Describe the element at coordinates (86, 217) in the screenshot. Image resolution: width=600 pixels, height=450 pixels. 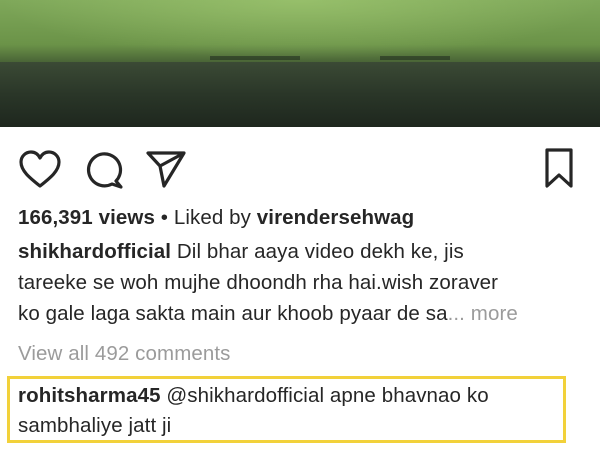
I see `views-count: 166,391 views` at that location.